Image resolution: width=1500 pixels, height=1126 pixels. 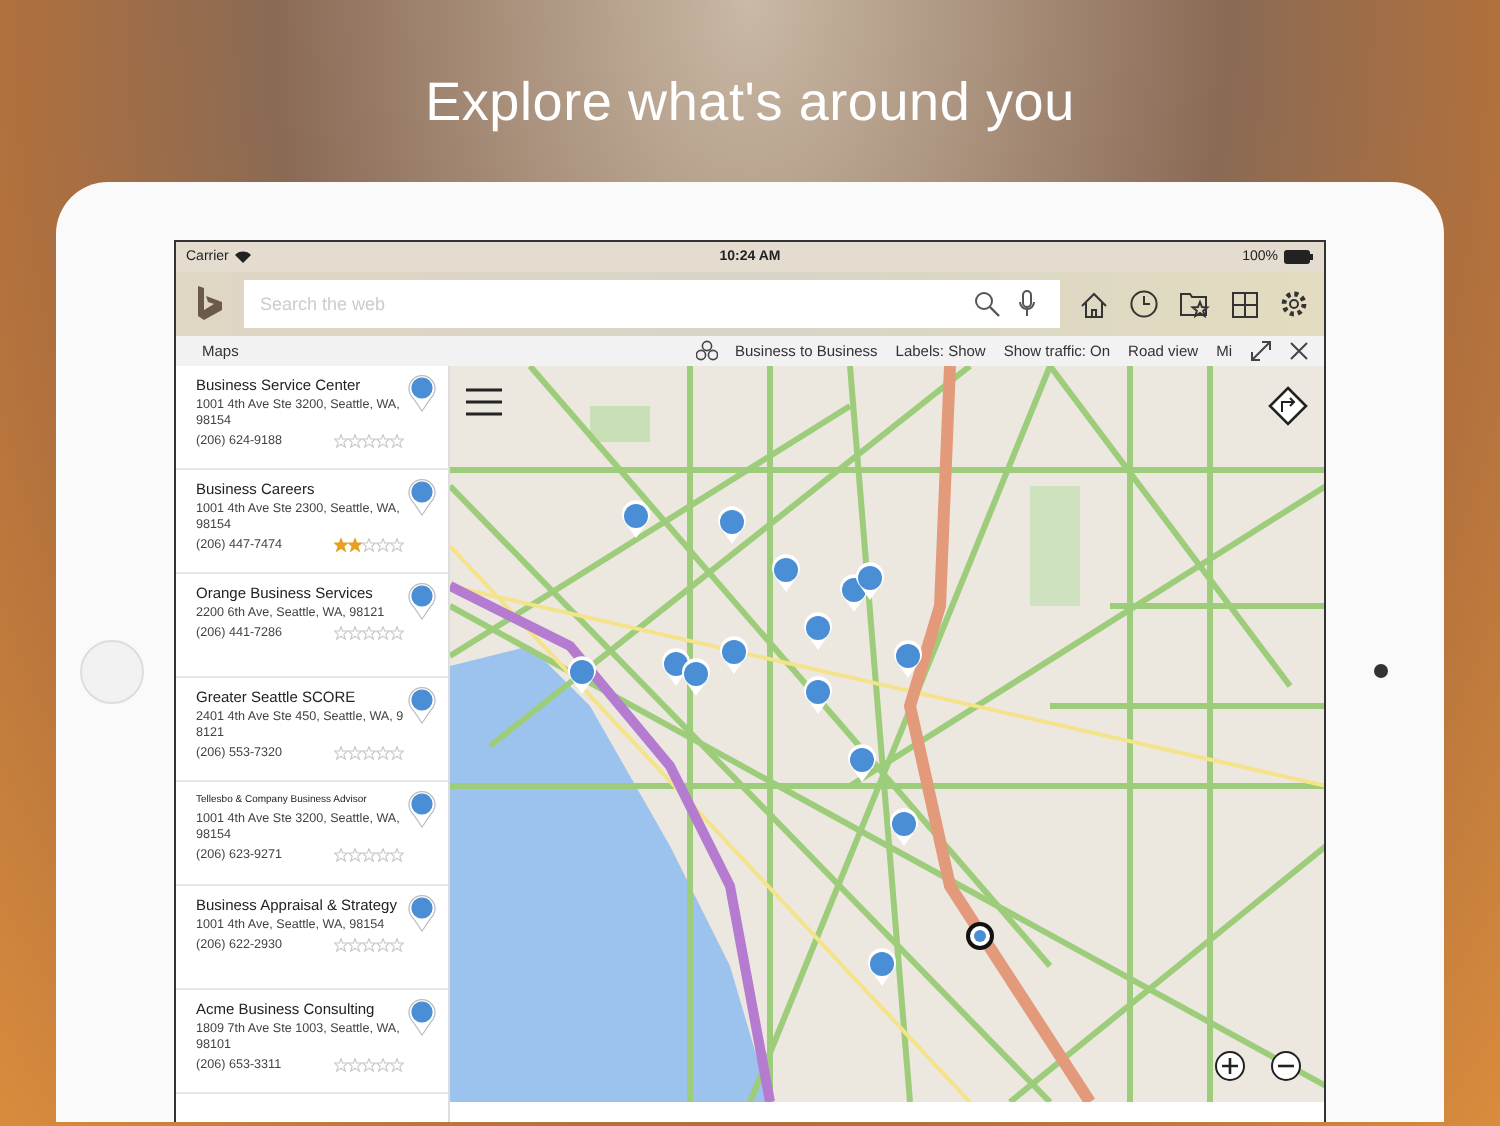 What do you see at coordinates (243, 257) in the screenshot?
I see `wifi-icon` at bounding box center [243, 257].